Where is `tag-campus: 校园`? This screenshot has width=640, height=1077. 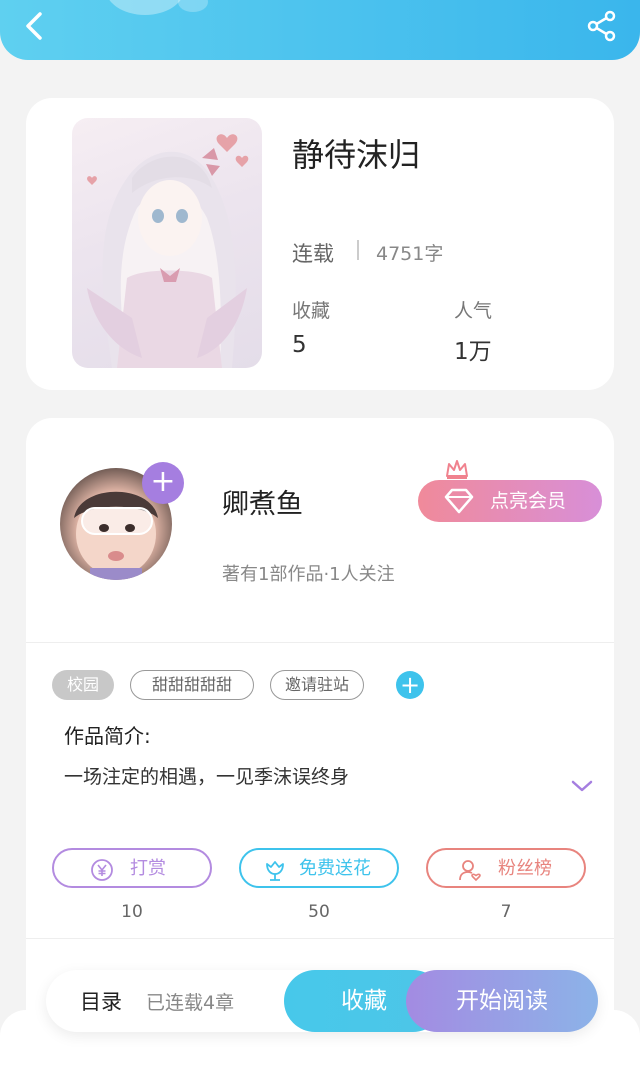
tag-campus: 校园 is located at coordinates (83, 685).